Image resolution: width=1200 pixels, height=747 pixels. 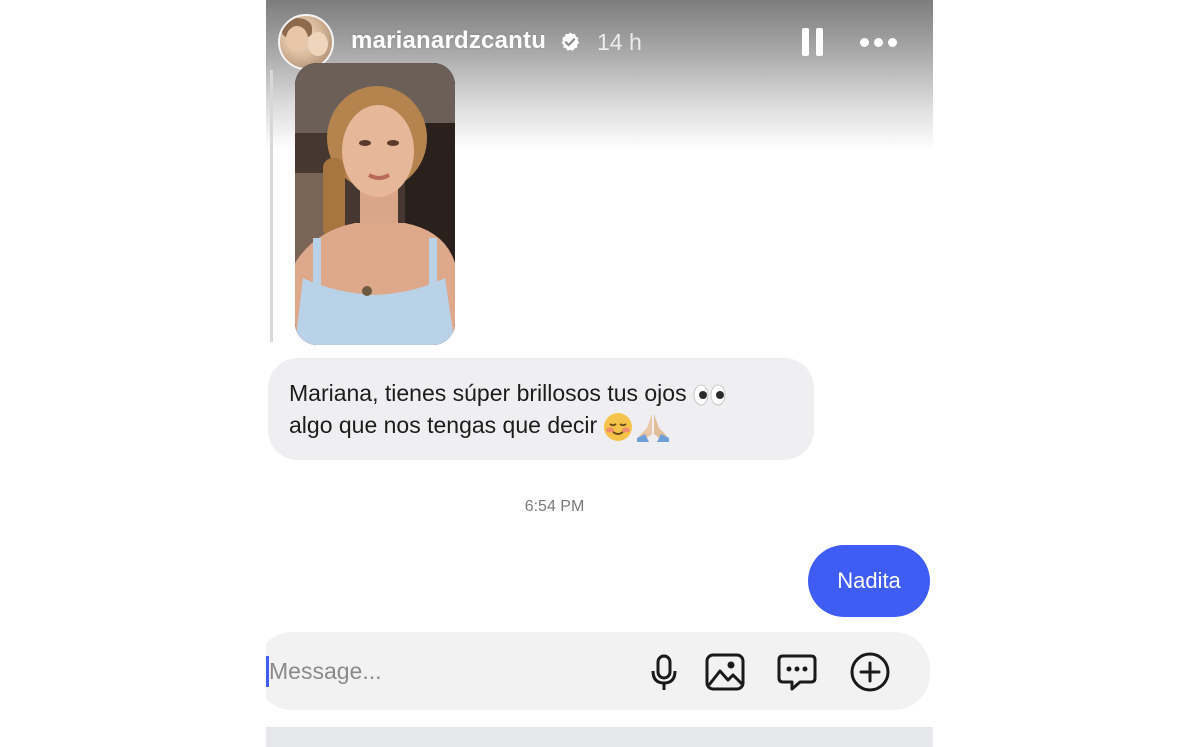 I want to click on received-message-line-1: Mariana, tienes súper brillosos tus ojos, so click(x=539, y=393).